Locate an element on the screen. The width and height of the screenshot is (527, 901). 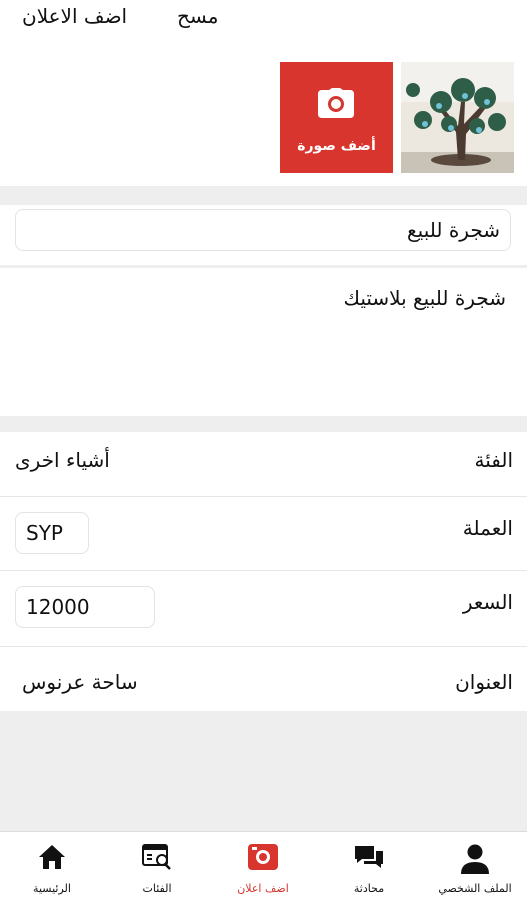
nav-categories: الفئات is located at coordinates (157, 866).